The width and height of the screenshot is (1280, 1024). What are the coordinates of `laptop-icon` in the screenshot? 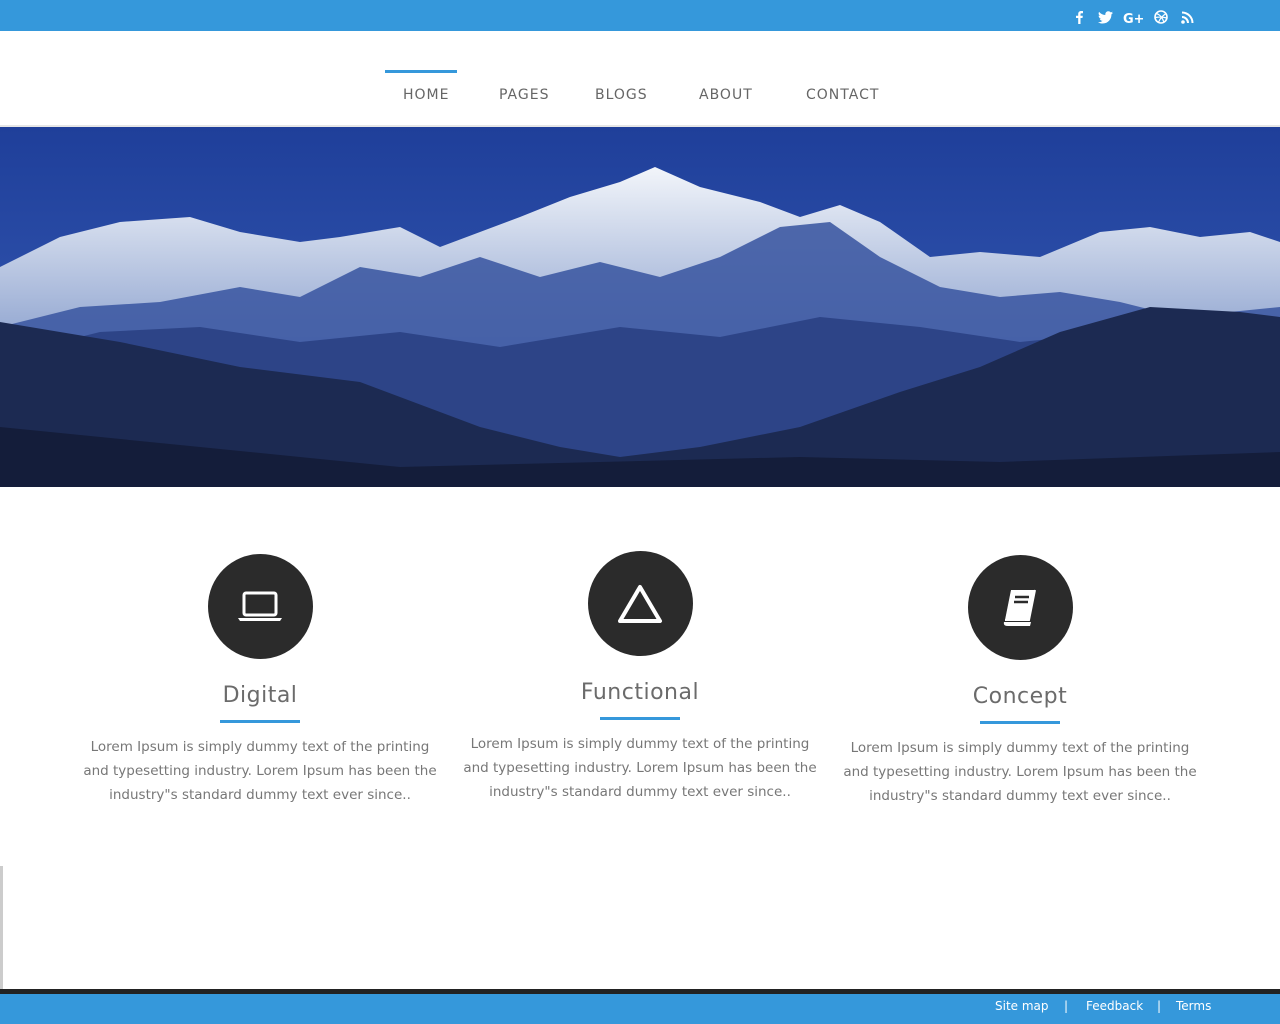 It's located at (260, 606).